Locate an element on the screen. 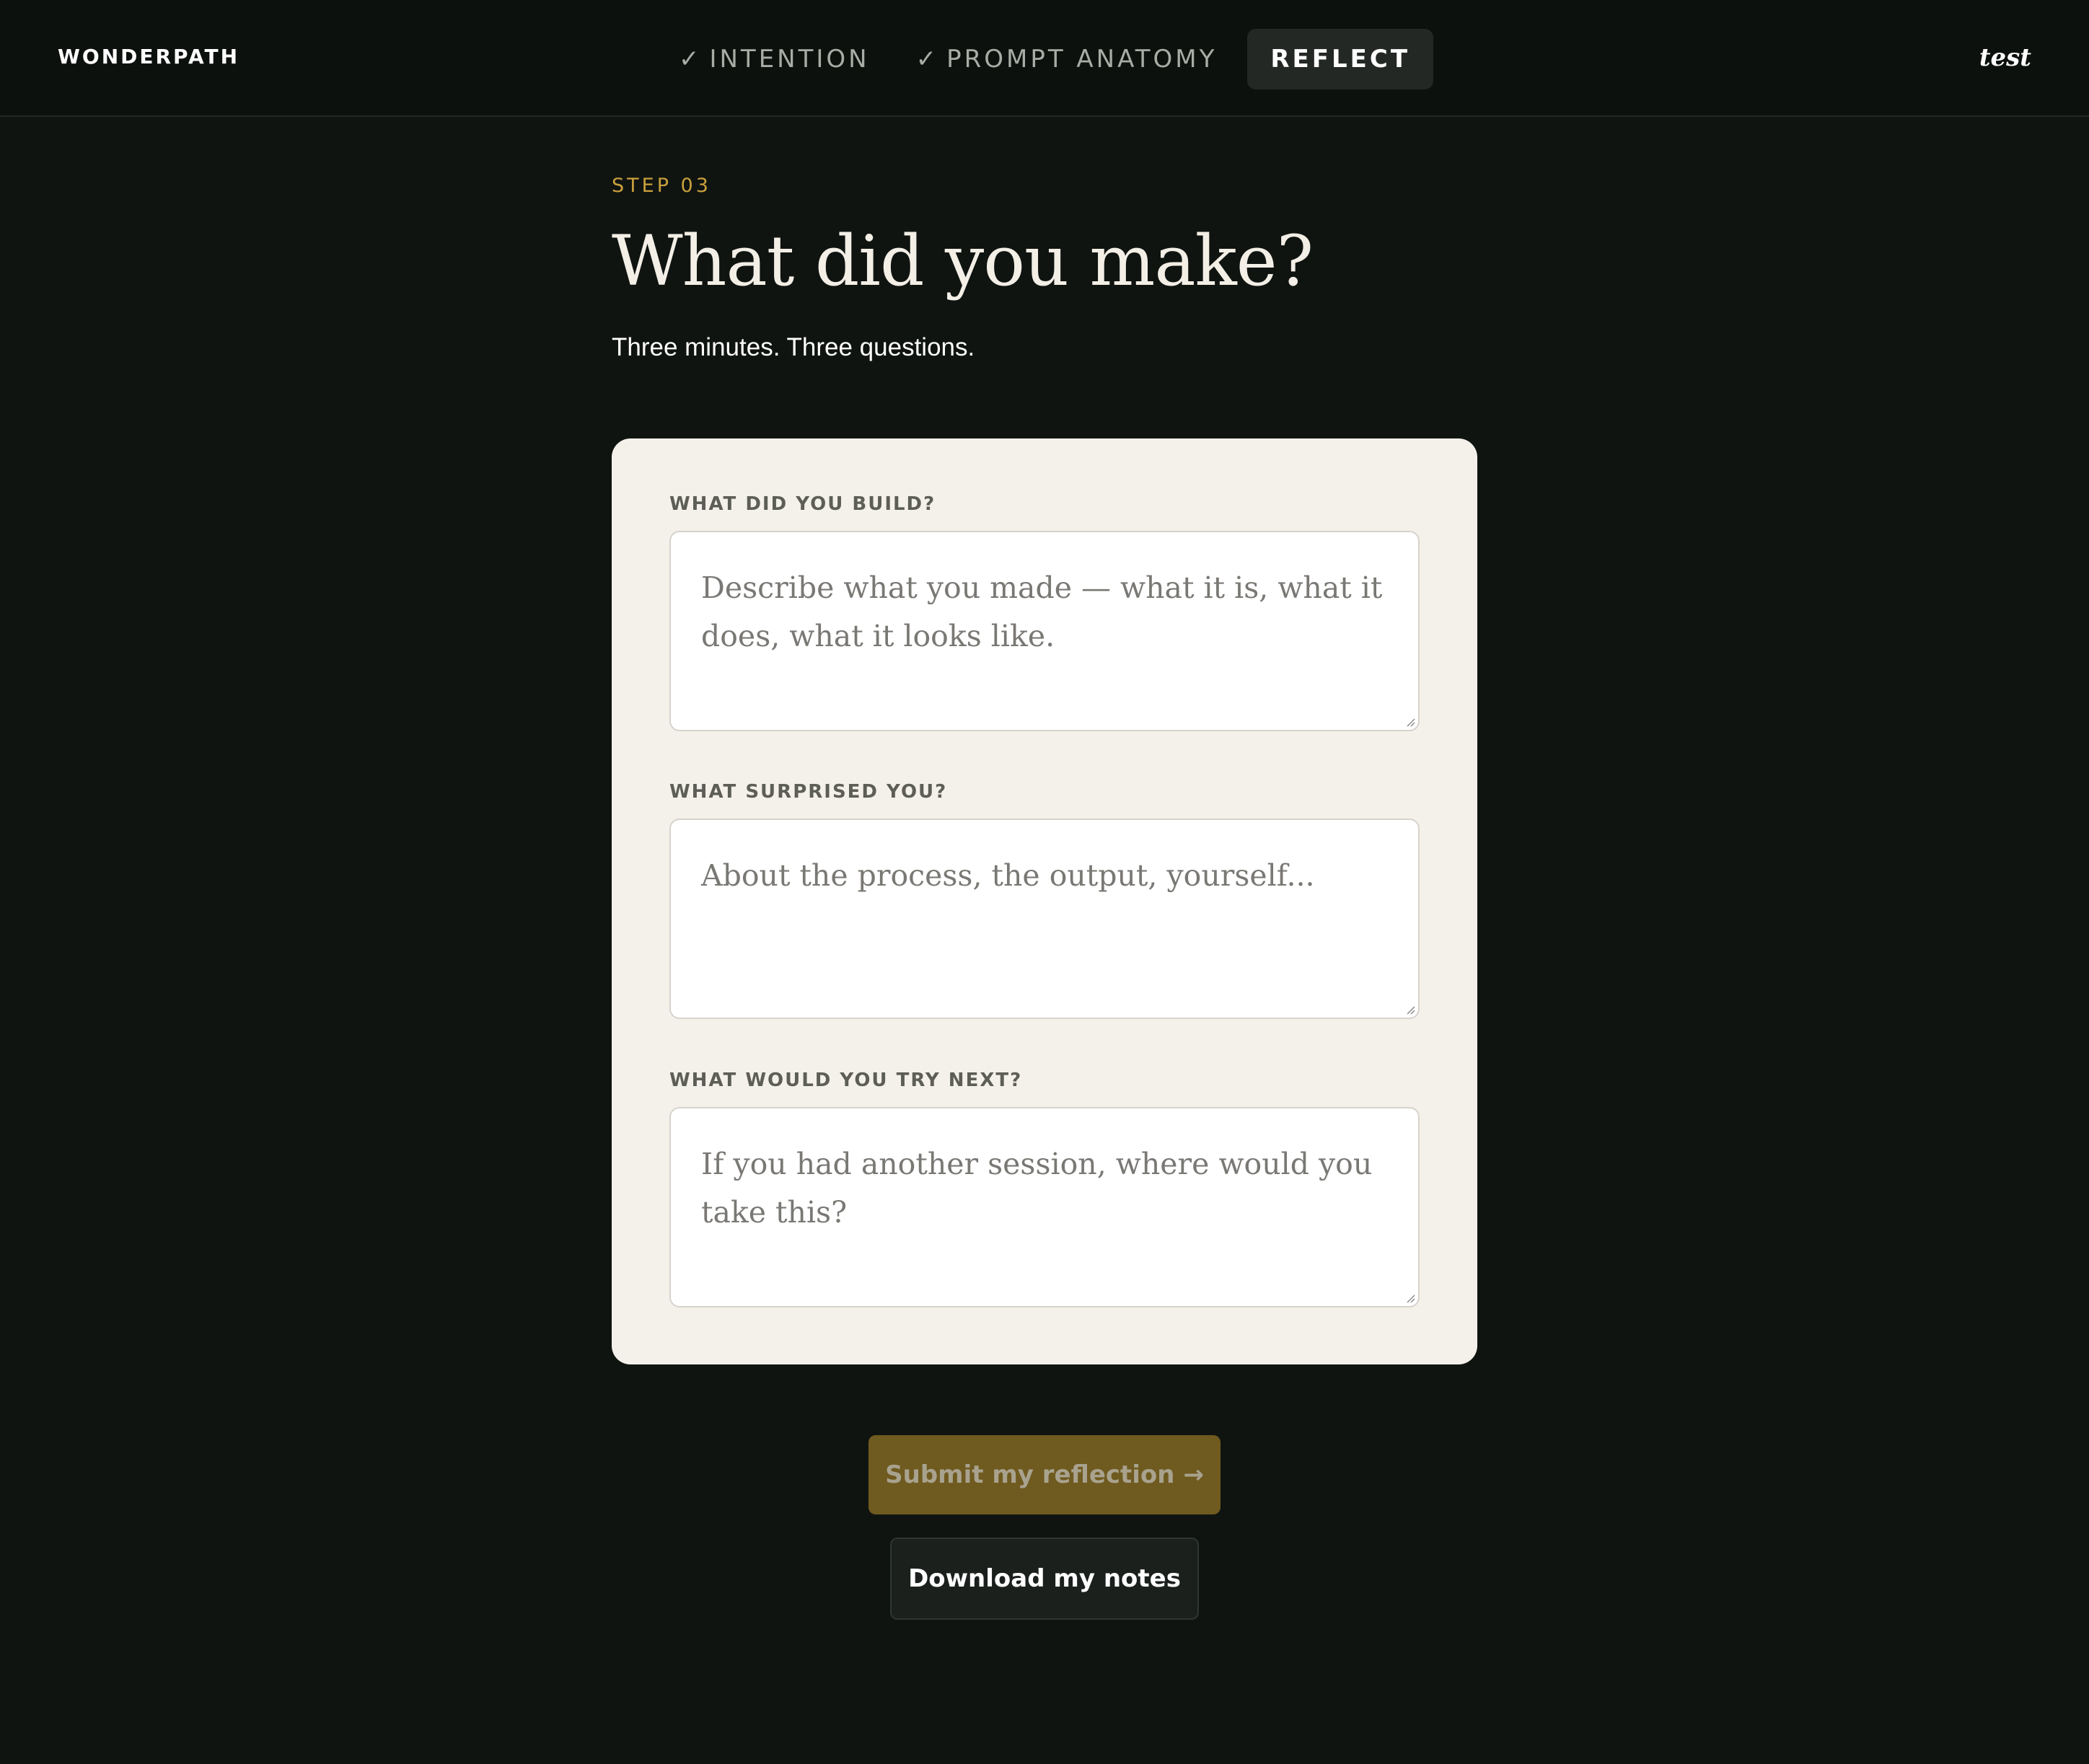  build-field-wrapper is located at coordinates (1044, 631).